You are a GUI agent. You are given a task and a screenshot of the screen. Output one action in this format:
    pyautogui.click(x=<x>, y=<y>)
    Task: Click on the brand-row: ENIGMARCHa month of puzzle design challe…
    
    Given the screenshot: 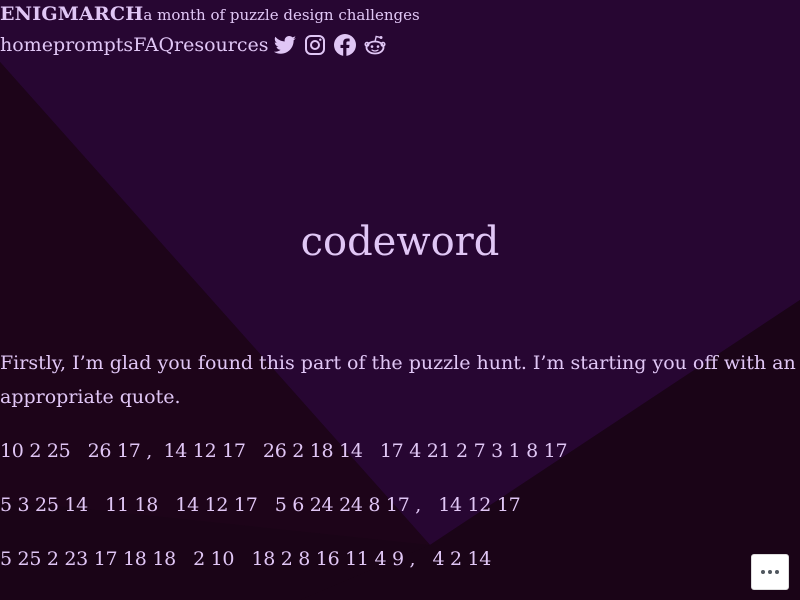 What is the action you would take?
    pyautogui.click(x=210, y=14)
    